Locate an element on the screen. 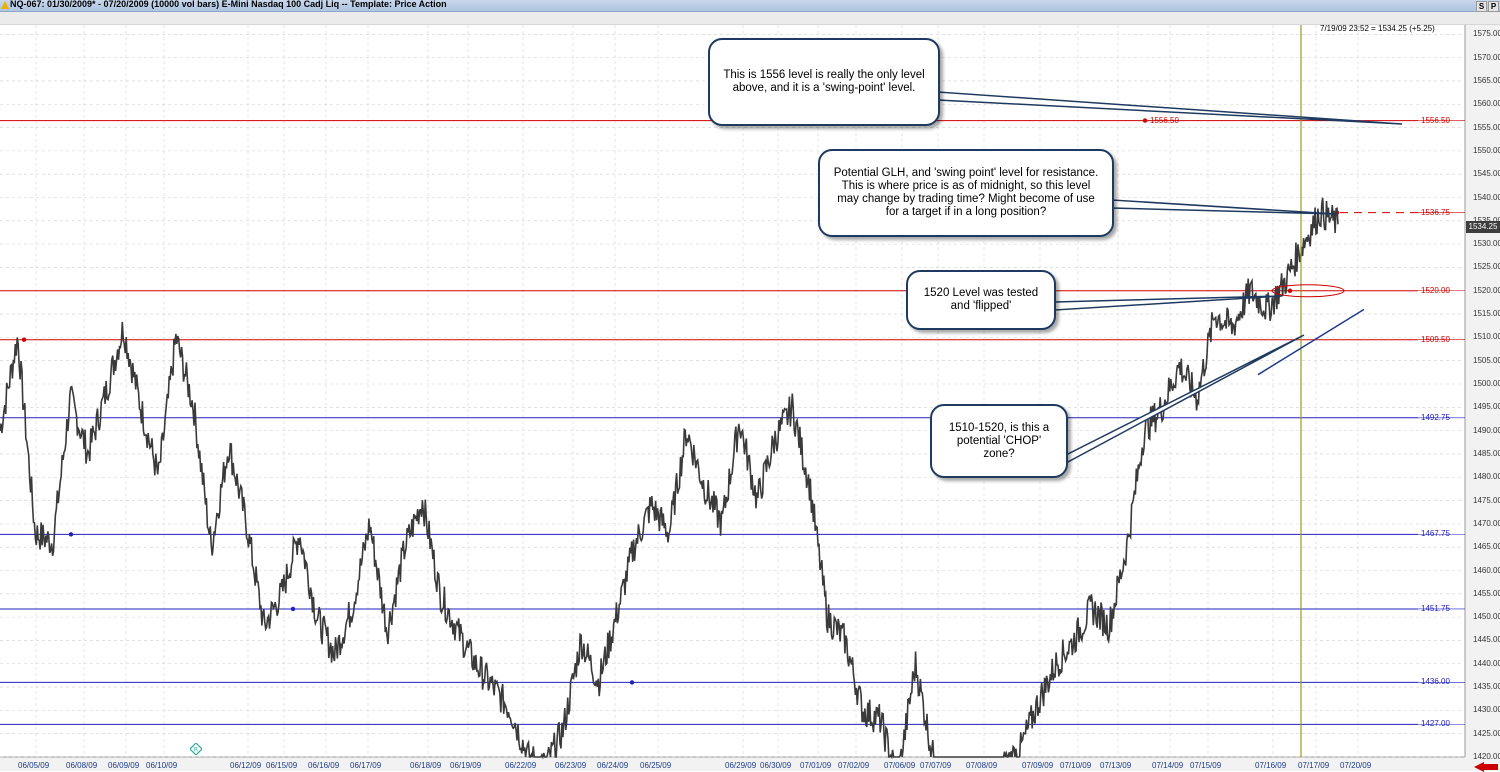  x-tick-label: 07/16/09 is located at coordinates (1271, 765).